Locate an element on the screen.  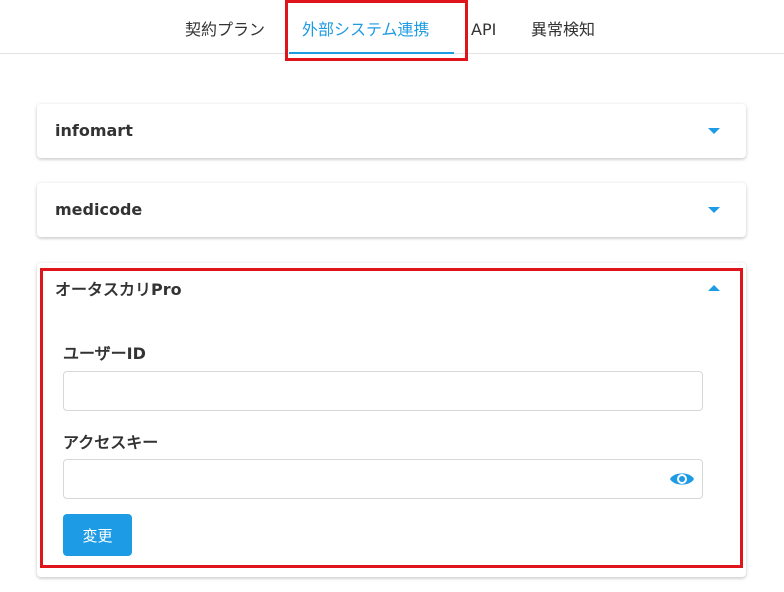
panel-medicode: medicode is located at coordinates (391, 210).